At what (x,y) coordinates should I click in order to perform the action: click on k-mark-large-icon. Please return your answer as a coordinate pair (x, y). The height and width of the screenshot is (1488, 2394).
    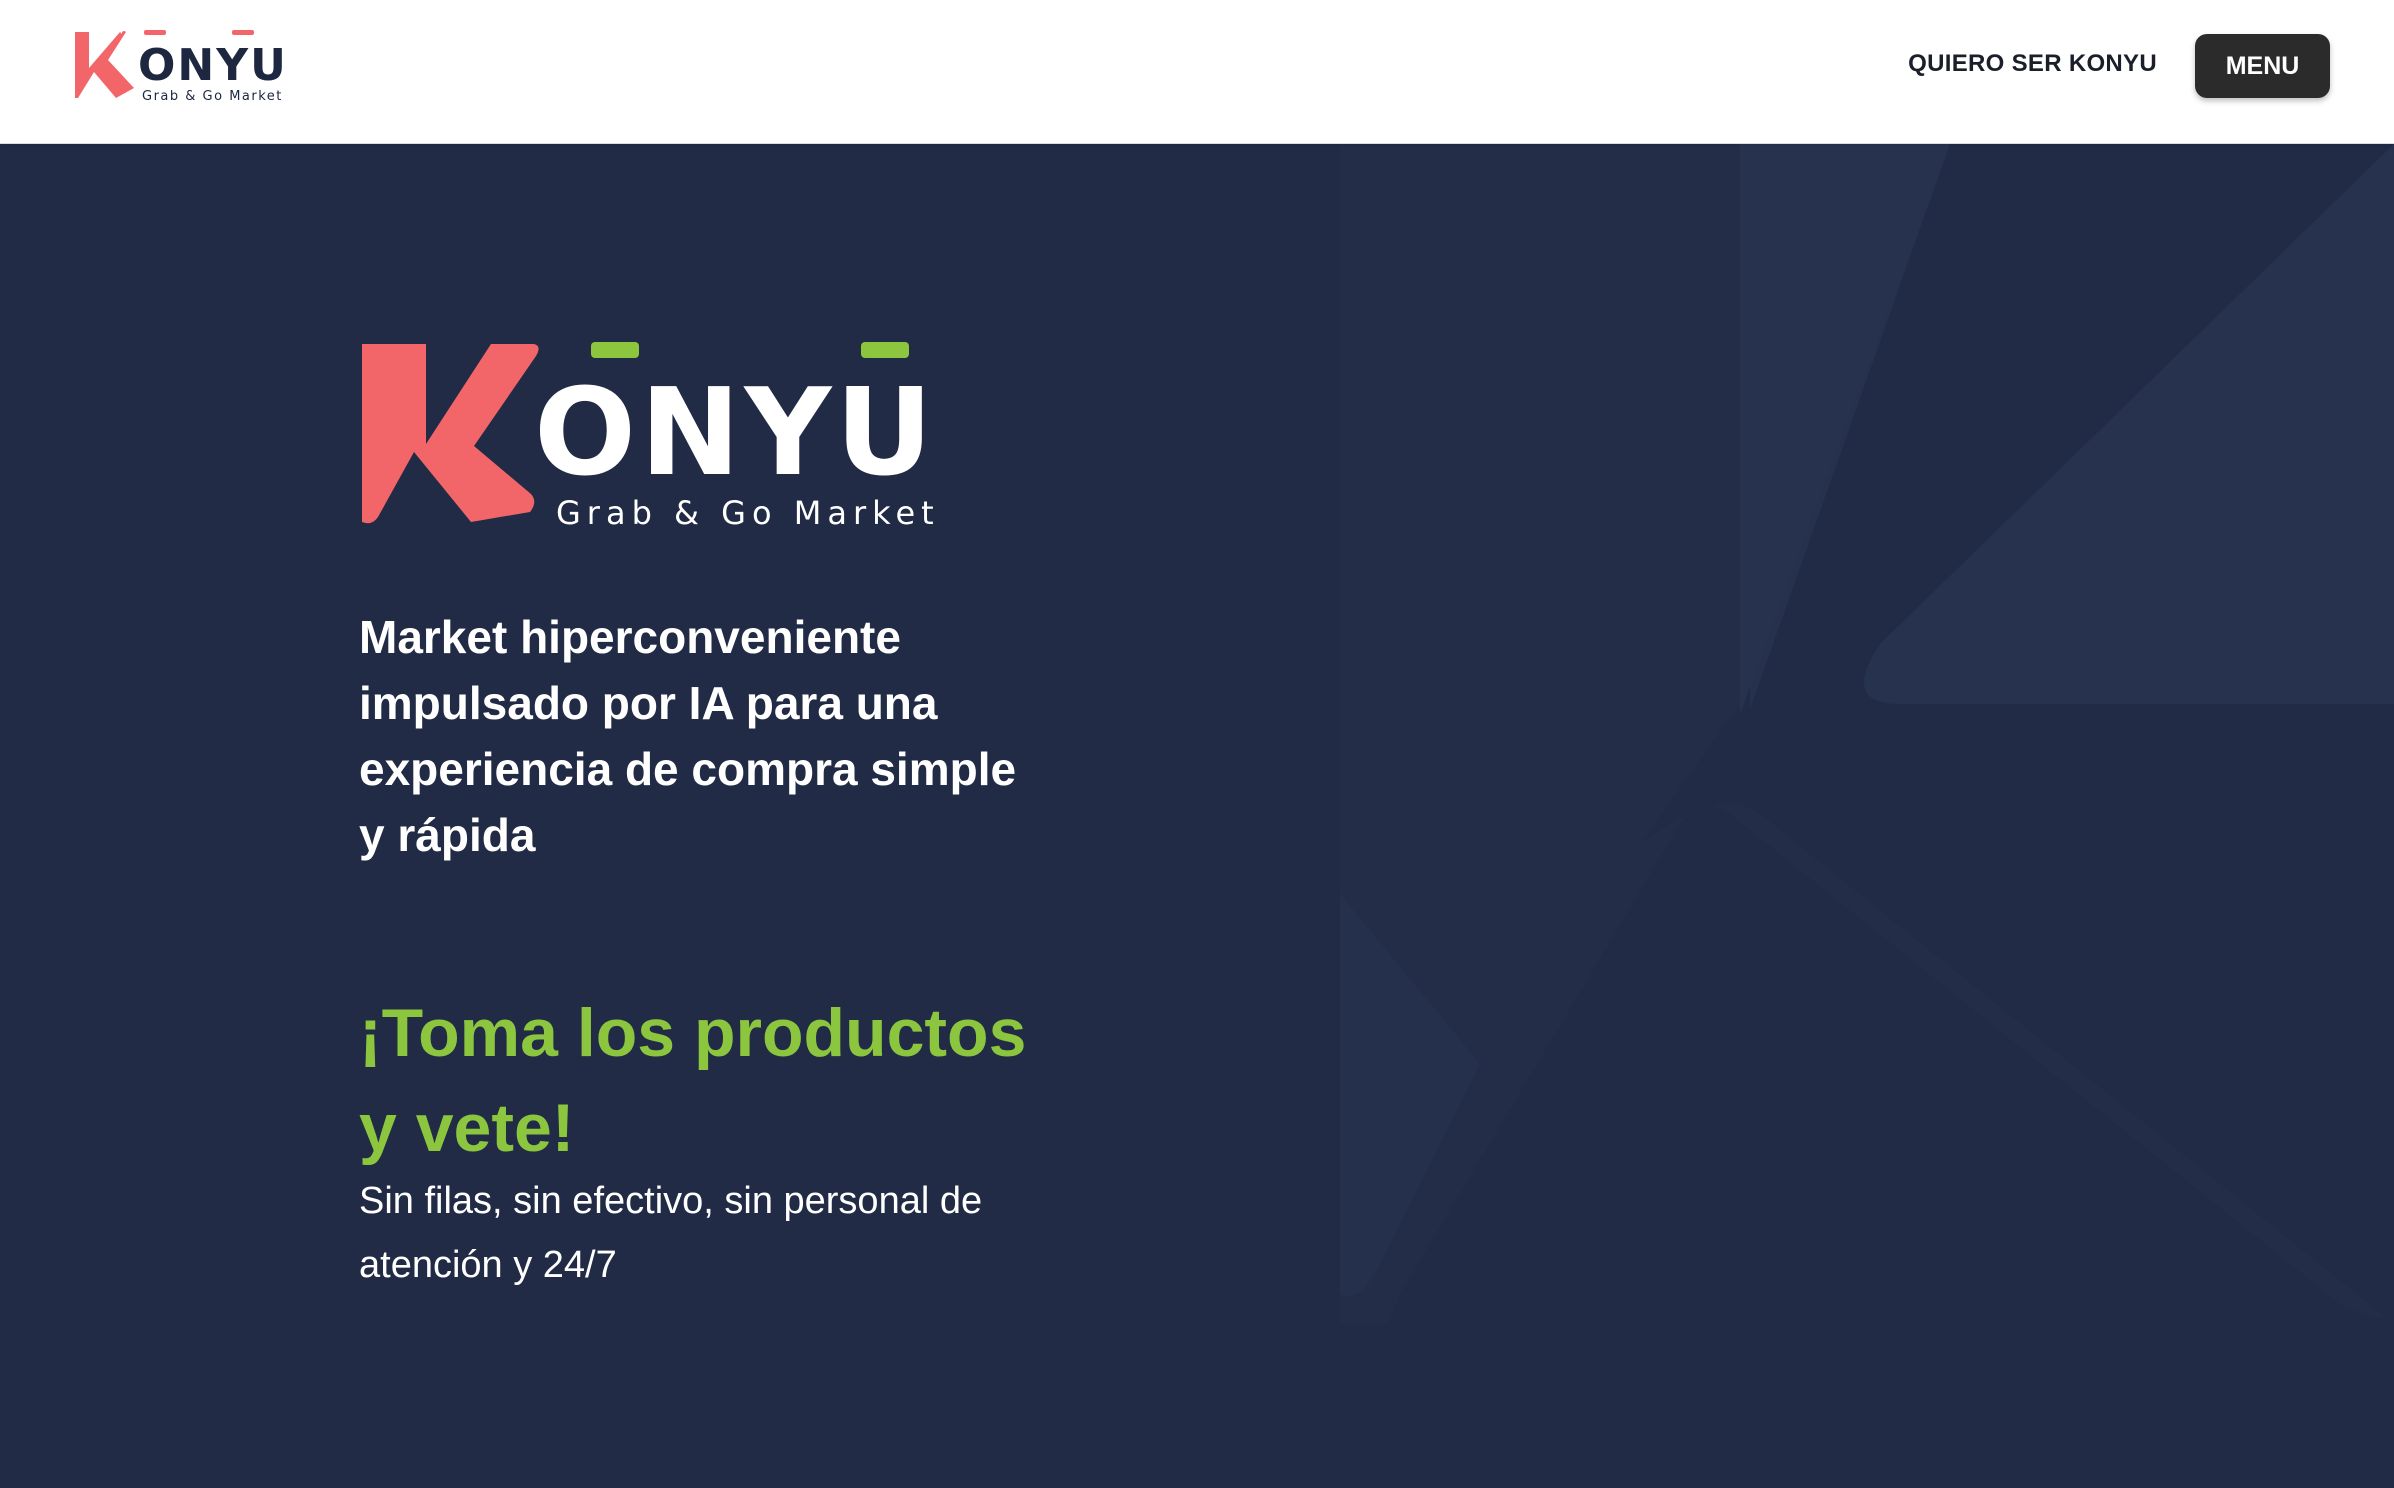
    Looking at the image, I should click on (450, 434).